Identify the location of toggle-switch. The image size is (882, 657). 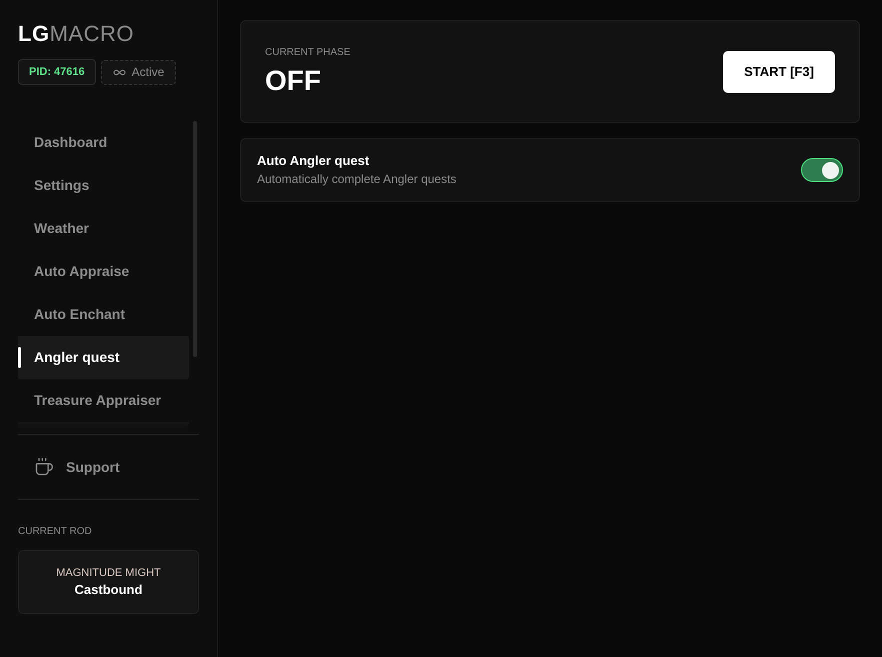
(822, 170).